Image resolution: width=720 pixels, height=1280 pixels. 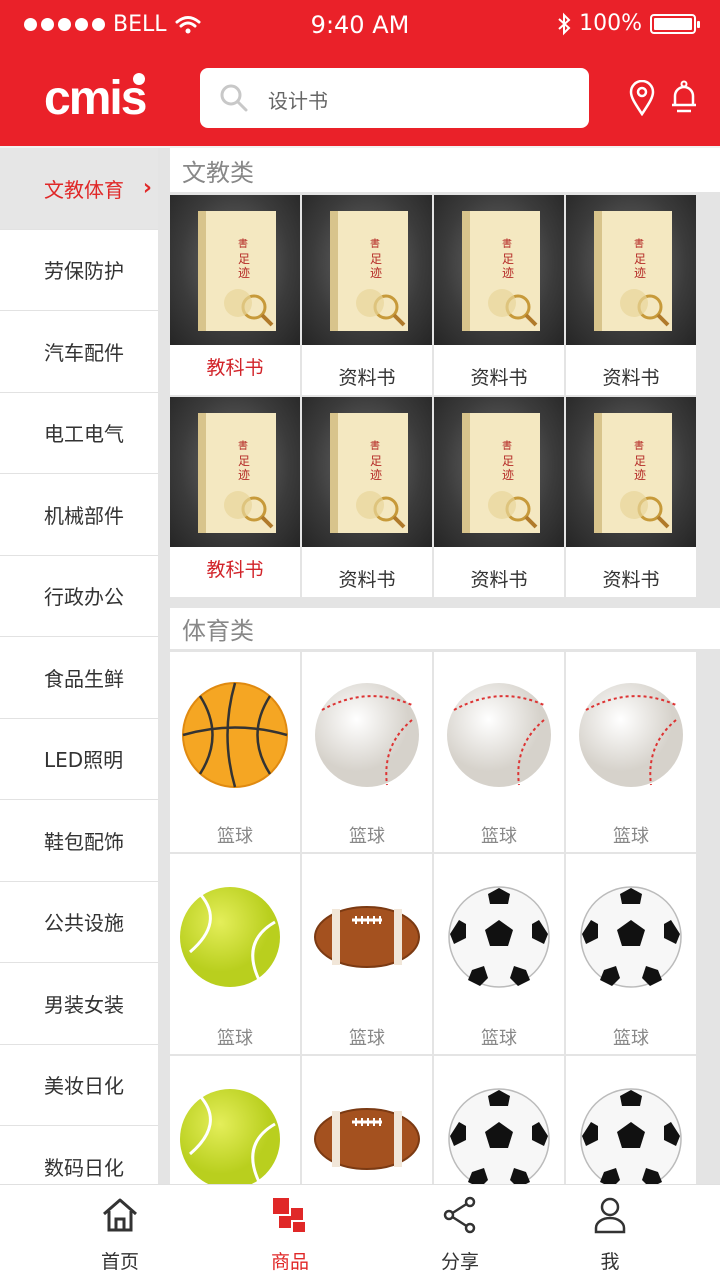 What do you see at coordinates (84, 515) in the screenshot?
I see `sidebar-item-label: 机械部件` at bounding box center [84, 515].